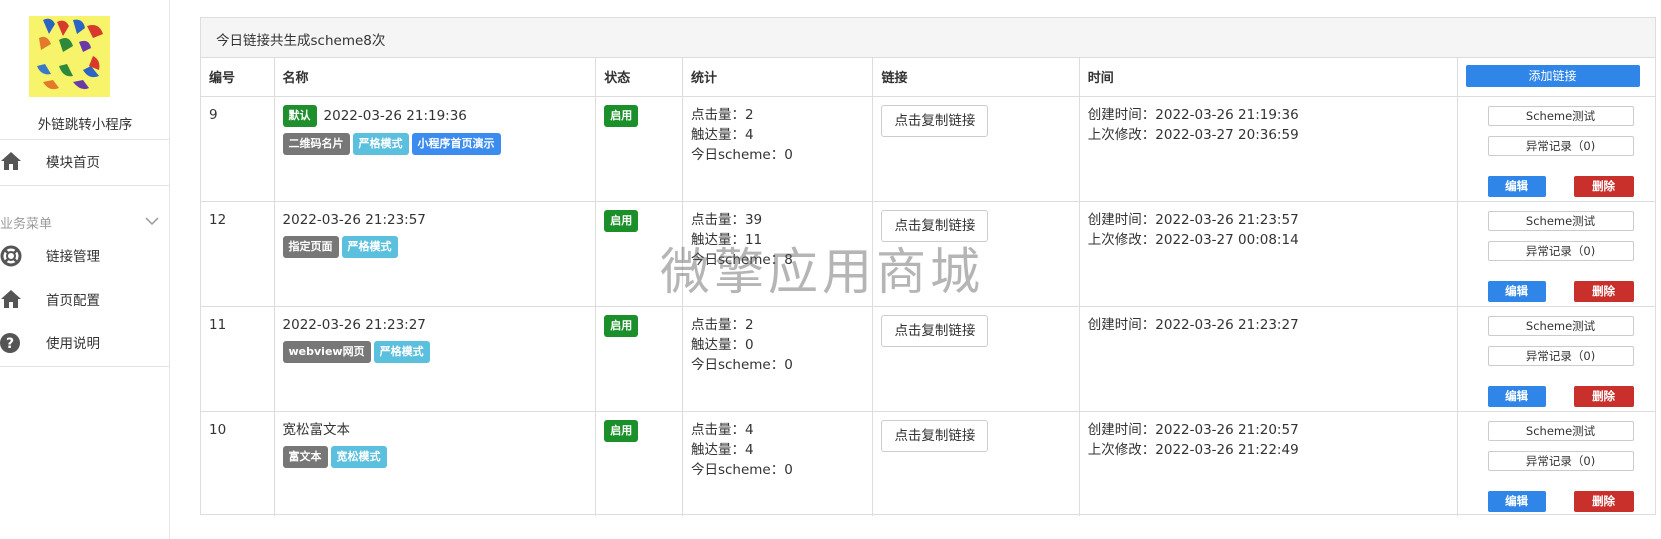 Image resolution: width=1661 pixels, height=539 pixels. Describe the element at coordinates (85, 125) in the screenshot. I see `app-name: 外链跳转小程序` at that location.